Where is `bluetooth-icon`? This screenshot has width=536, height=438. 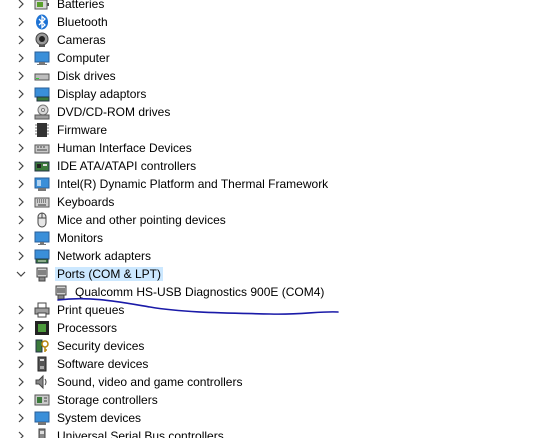 bluetooth-icon is located at coordinates (42, 22).